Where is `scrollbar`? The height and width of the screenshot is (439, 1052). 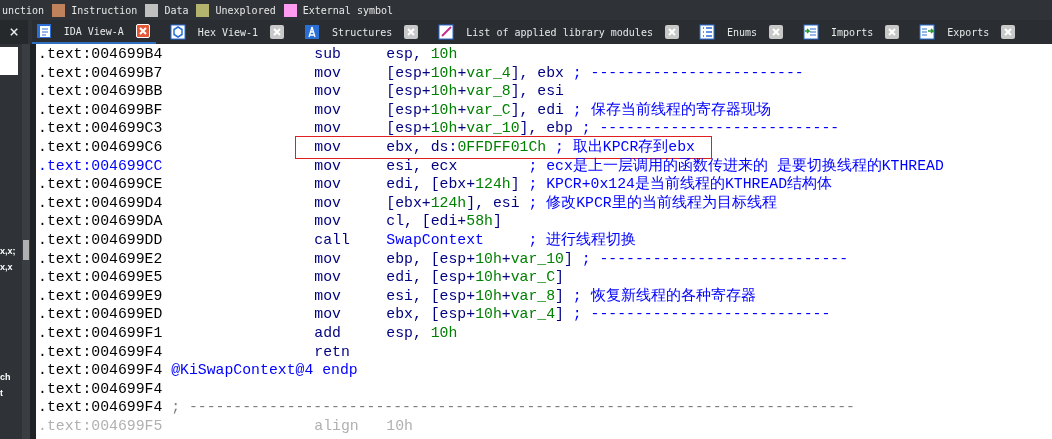 scrollbar is located at coordinates (26, 241).